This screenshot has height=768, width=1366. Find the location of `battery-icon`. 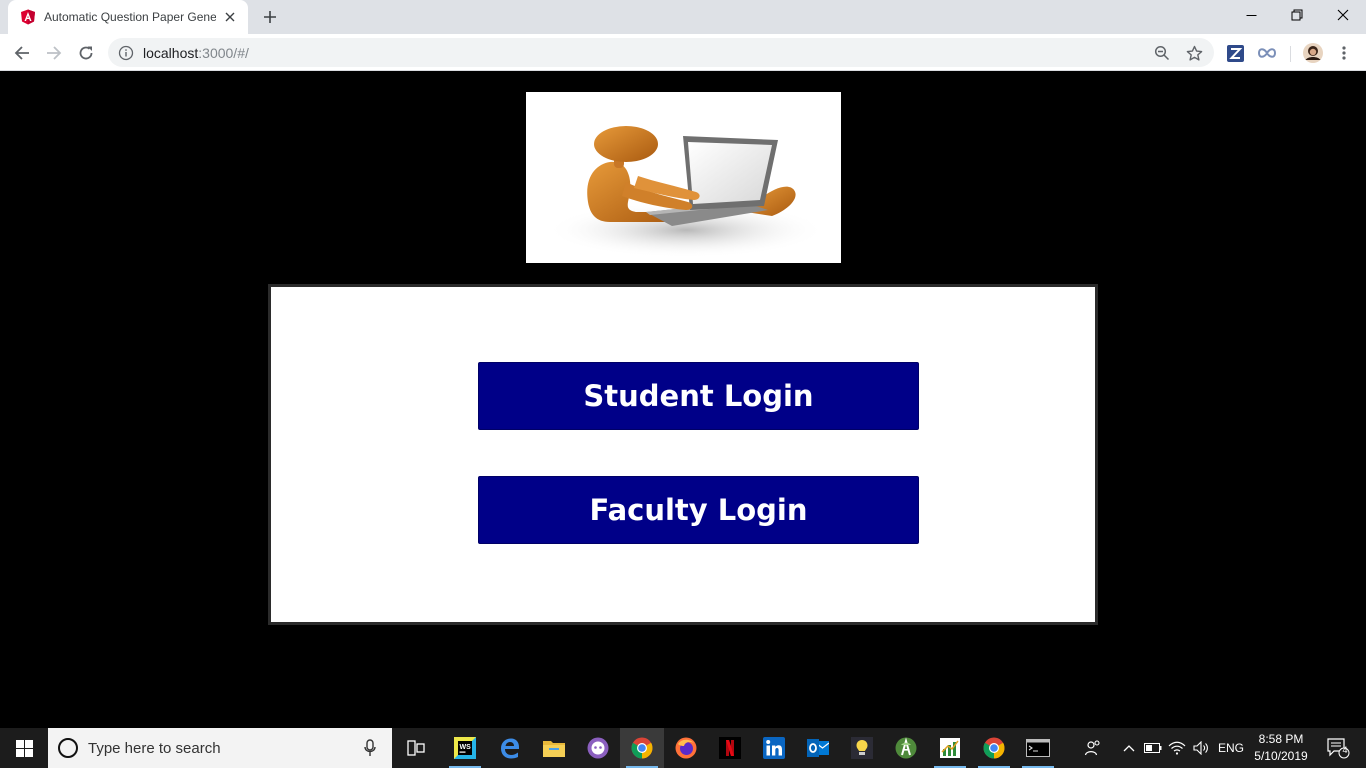

battery-icon is located at coordinates (1153, 748).